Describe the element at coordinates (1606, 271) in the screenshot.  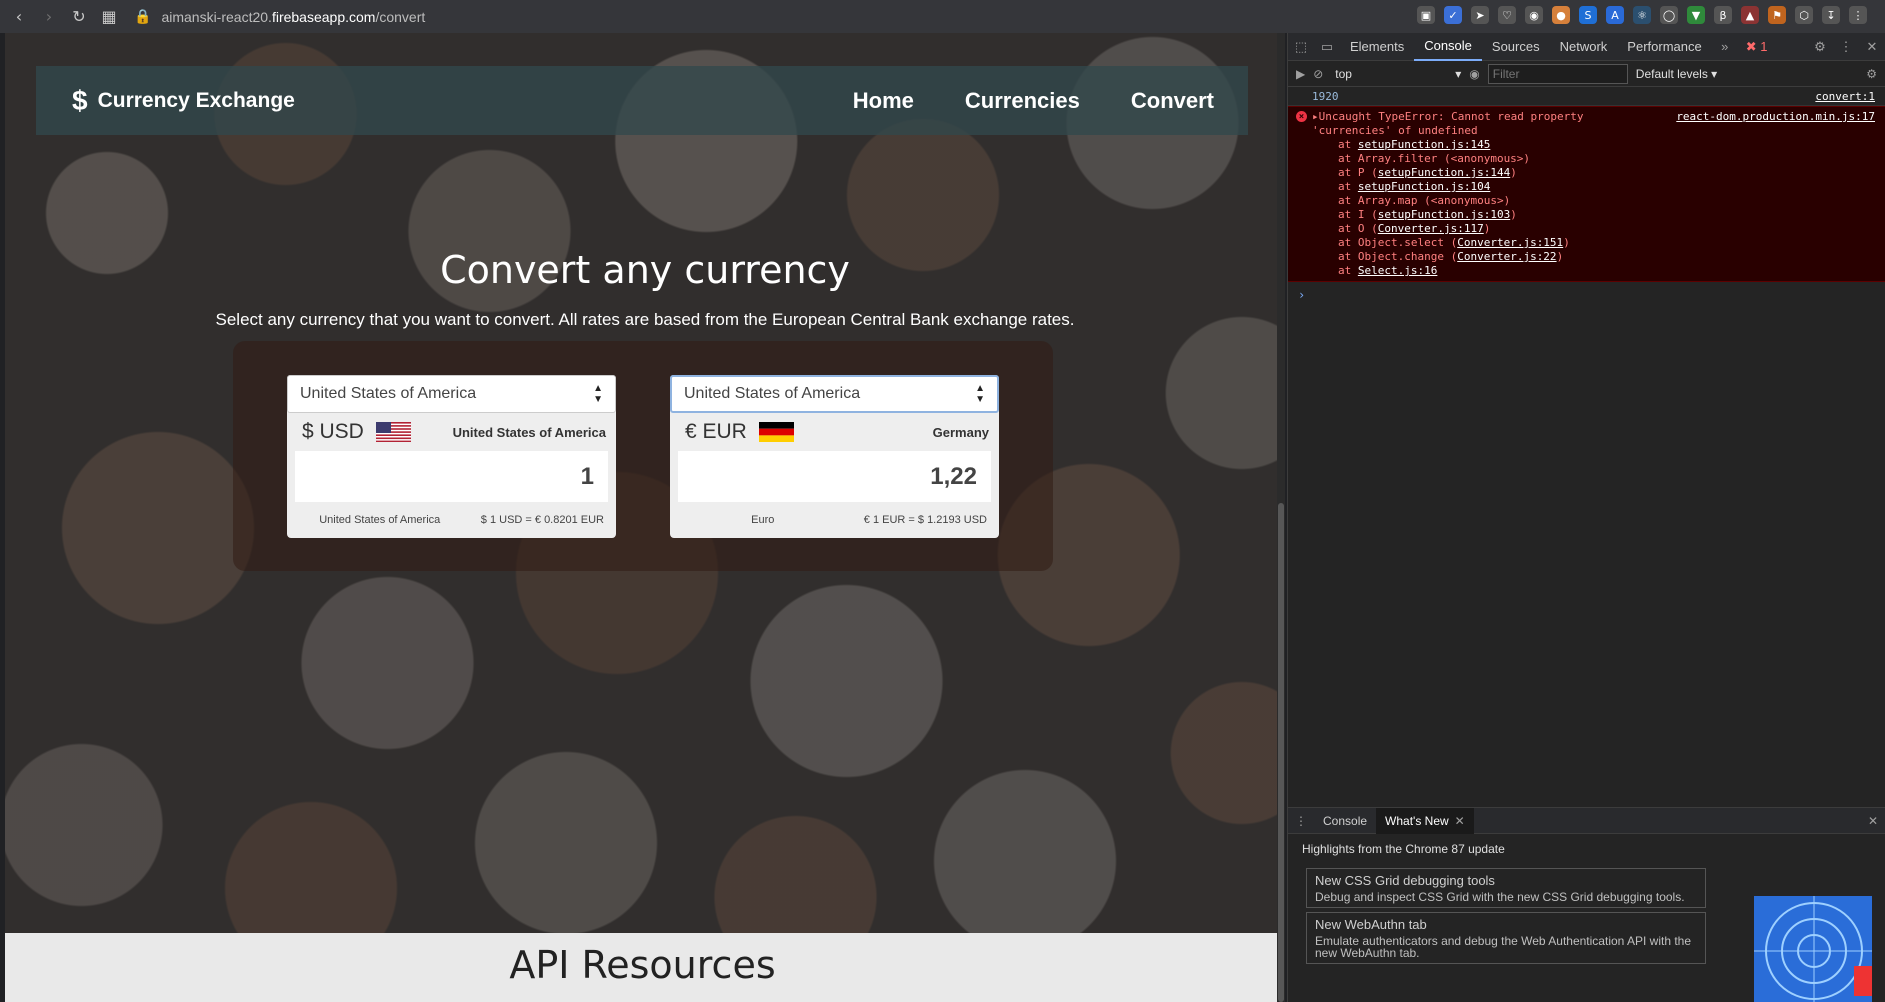
I see `stack-frame: at Select.js:16` at that location.